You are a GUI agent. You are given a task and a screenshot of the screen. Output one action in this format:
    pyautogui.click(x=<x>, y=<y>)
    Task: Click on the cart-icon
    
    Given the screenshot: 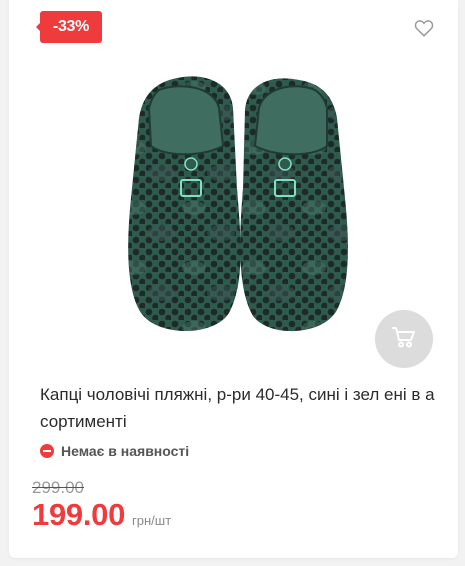 What is the action you would take?
    pyautogui.click(x=404, y=339)
    